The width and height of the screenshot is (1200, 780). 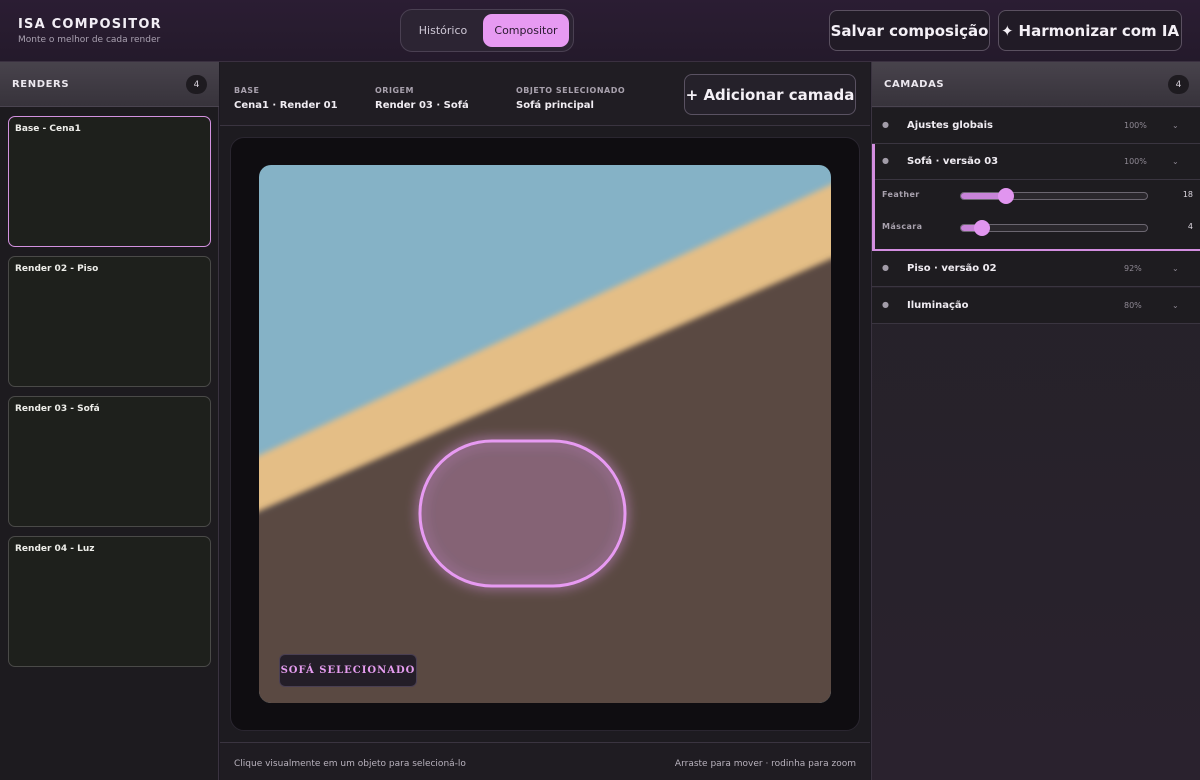 What do you see at coordinates (1054, 196) in the screenshot?
I see `feather-slider` at bounding box center [1054, 196].